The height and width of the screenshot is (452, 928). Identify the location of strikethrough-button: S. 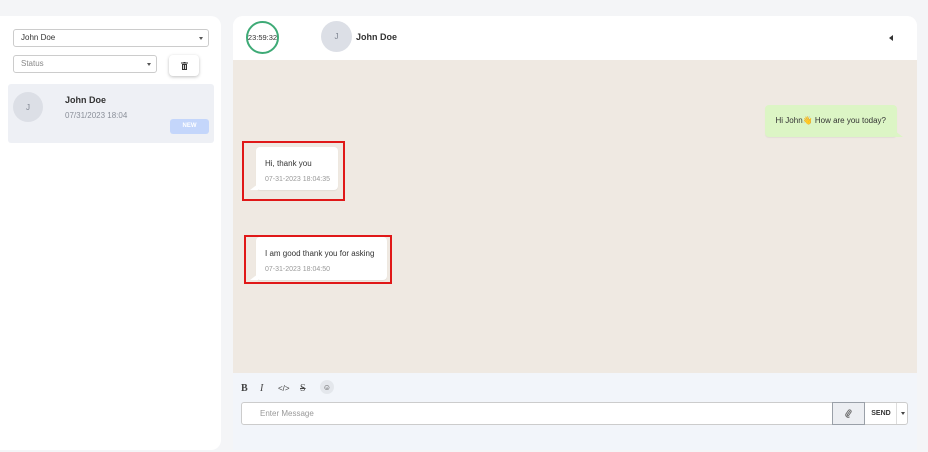
(303, 388).